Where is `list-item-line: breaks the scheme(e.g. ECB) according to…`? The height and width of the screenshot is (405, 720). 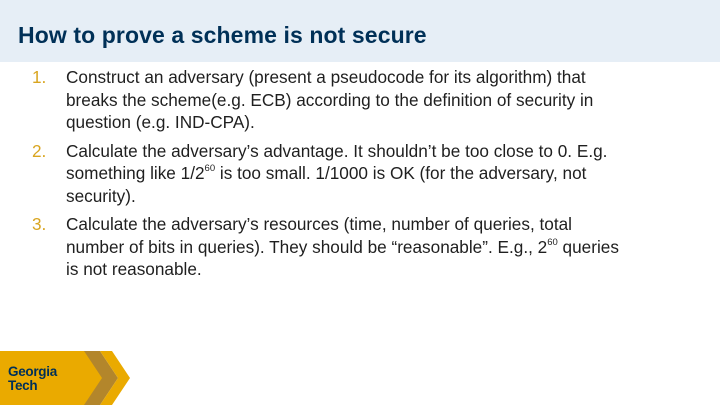
list-item-line: breaks the scheme(e.g. ECB) according to… is located at coordinates (330, 99).